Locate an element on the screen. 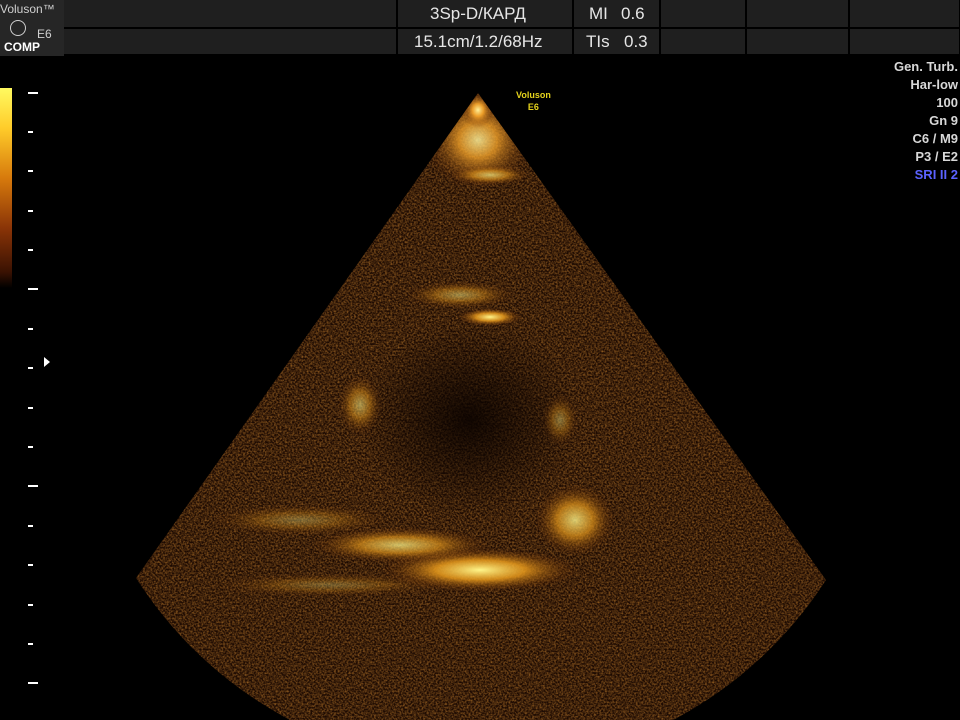  depth-info: 15.1cm/1.2/68Hz is located at coordinates (478, 41).